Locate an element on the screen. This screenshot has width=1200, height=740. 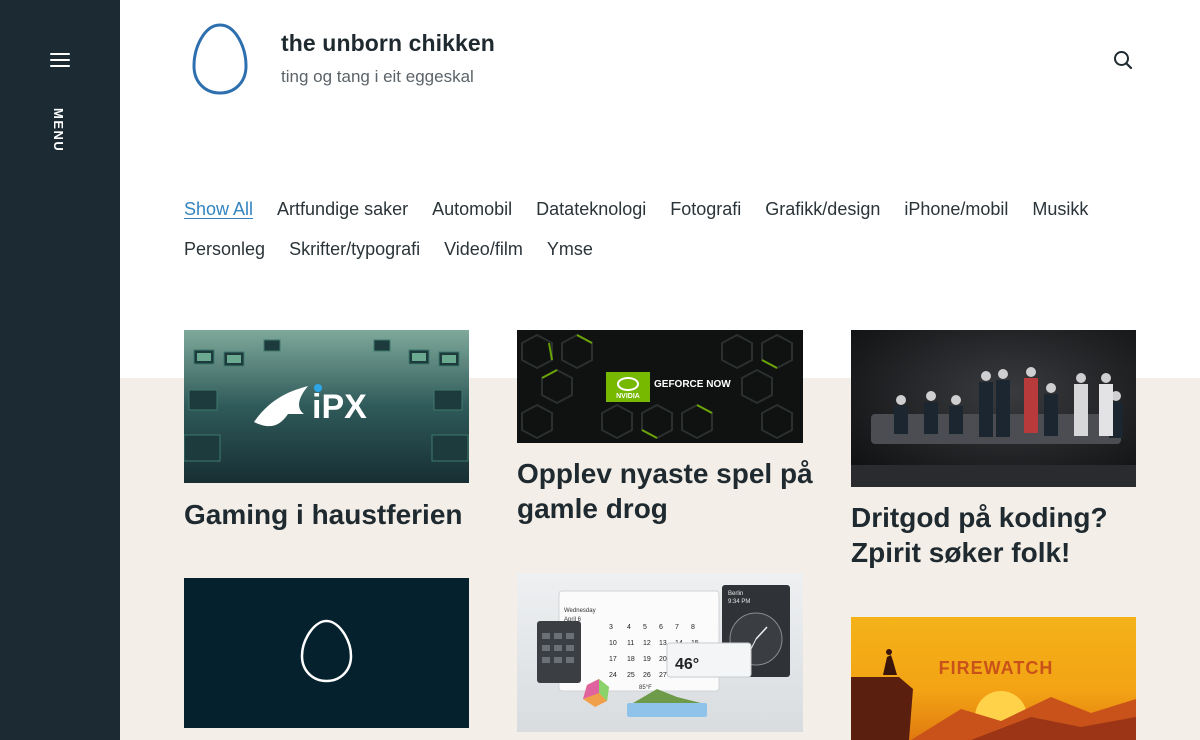
egg-logo-icon is located at coordinates (220, 59).